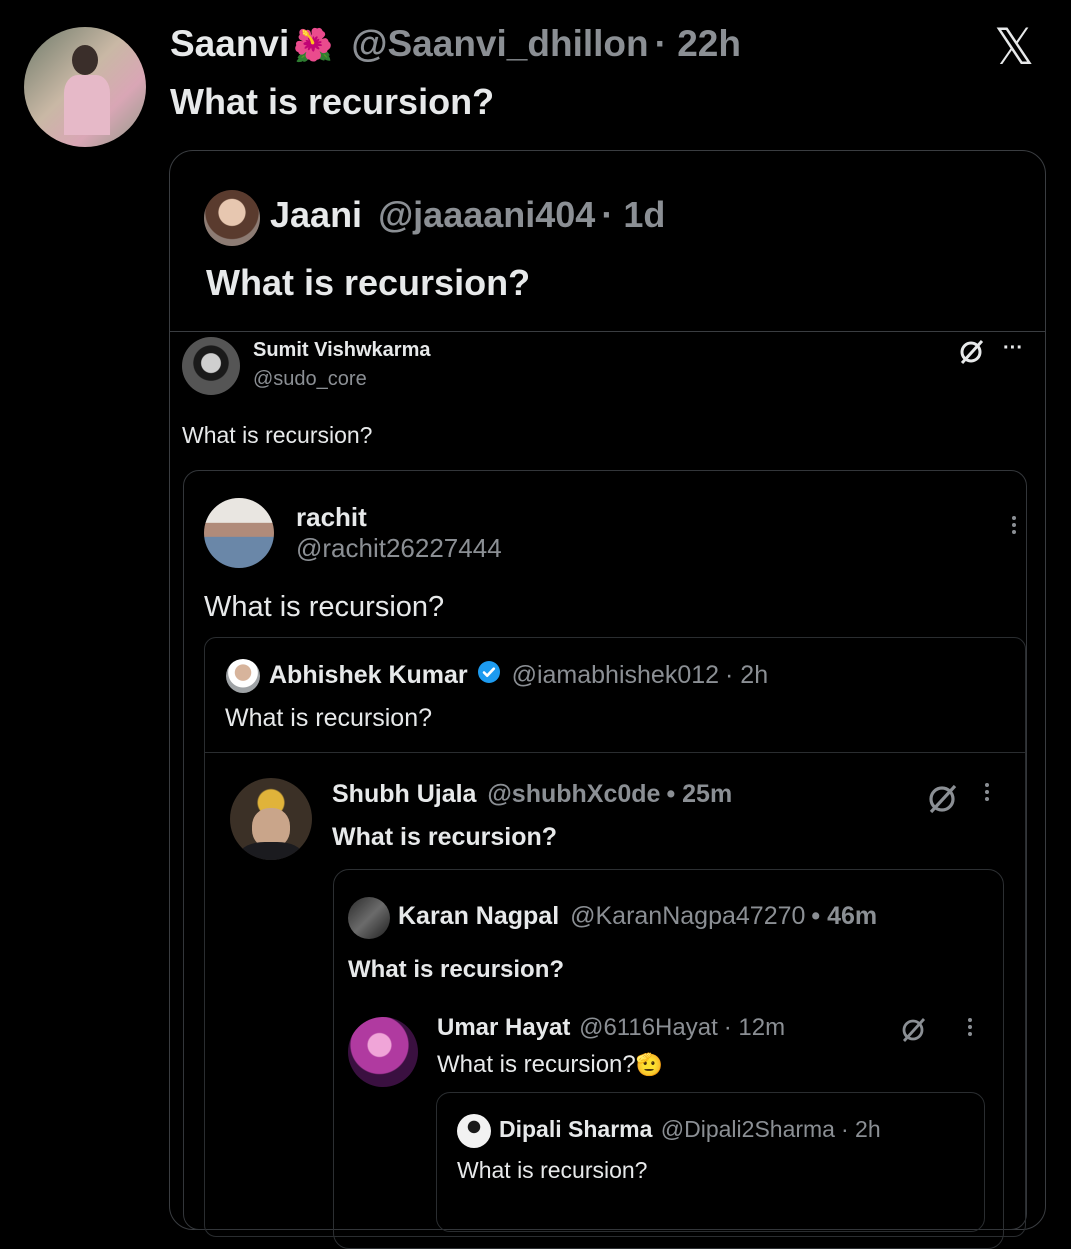 The image size is (1071, 1249). I want to click on sumit-text: What is recursion?, so click(277, 435).